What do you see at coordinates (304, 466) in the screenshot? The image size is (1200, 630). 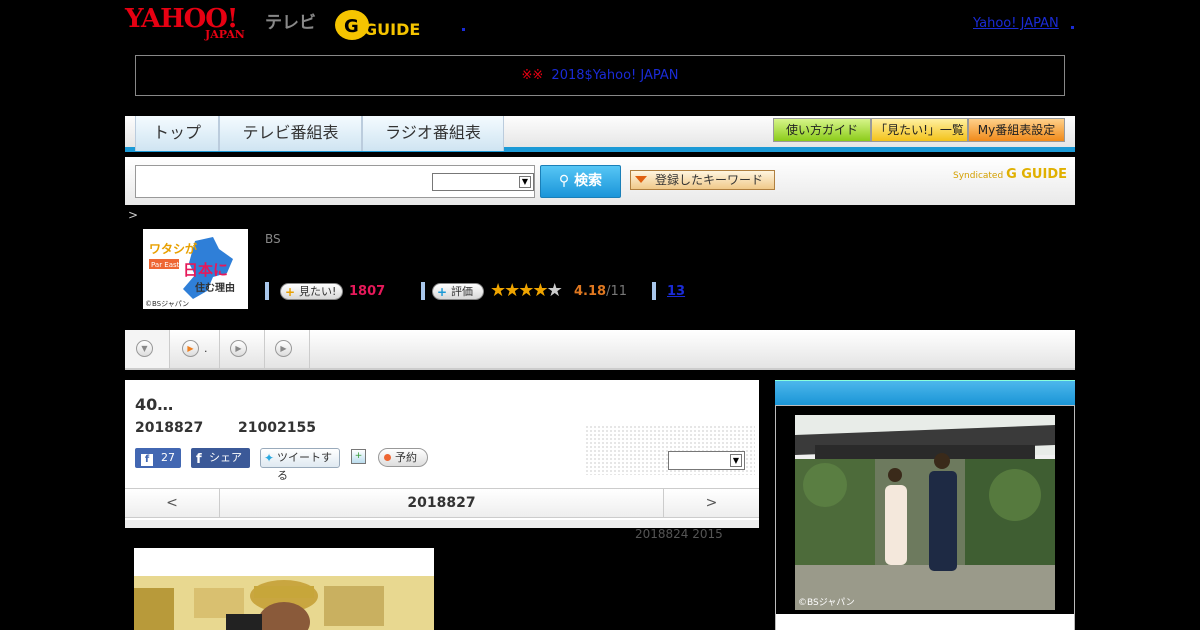 I see `tweet-label: ツイートする` at bounding box center [304, 466].